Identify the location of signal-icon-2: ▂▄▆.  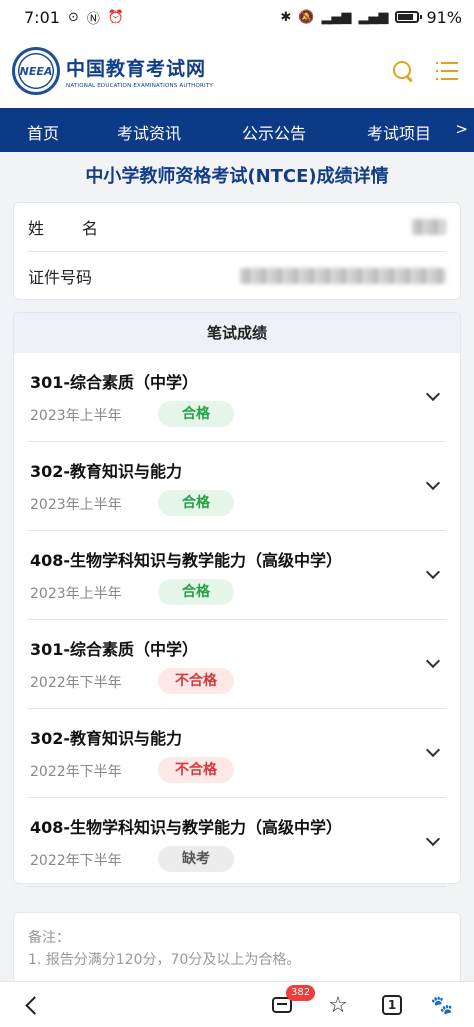
(373, 17).